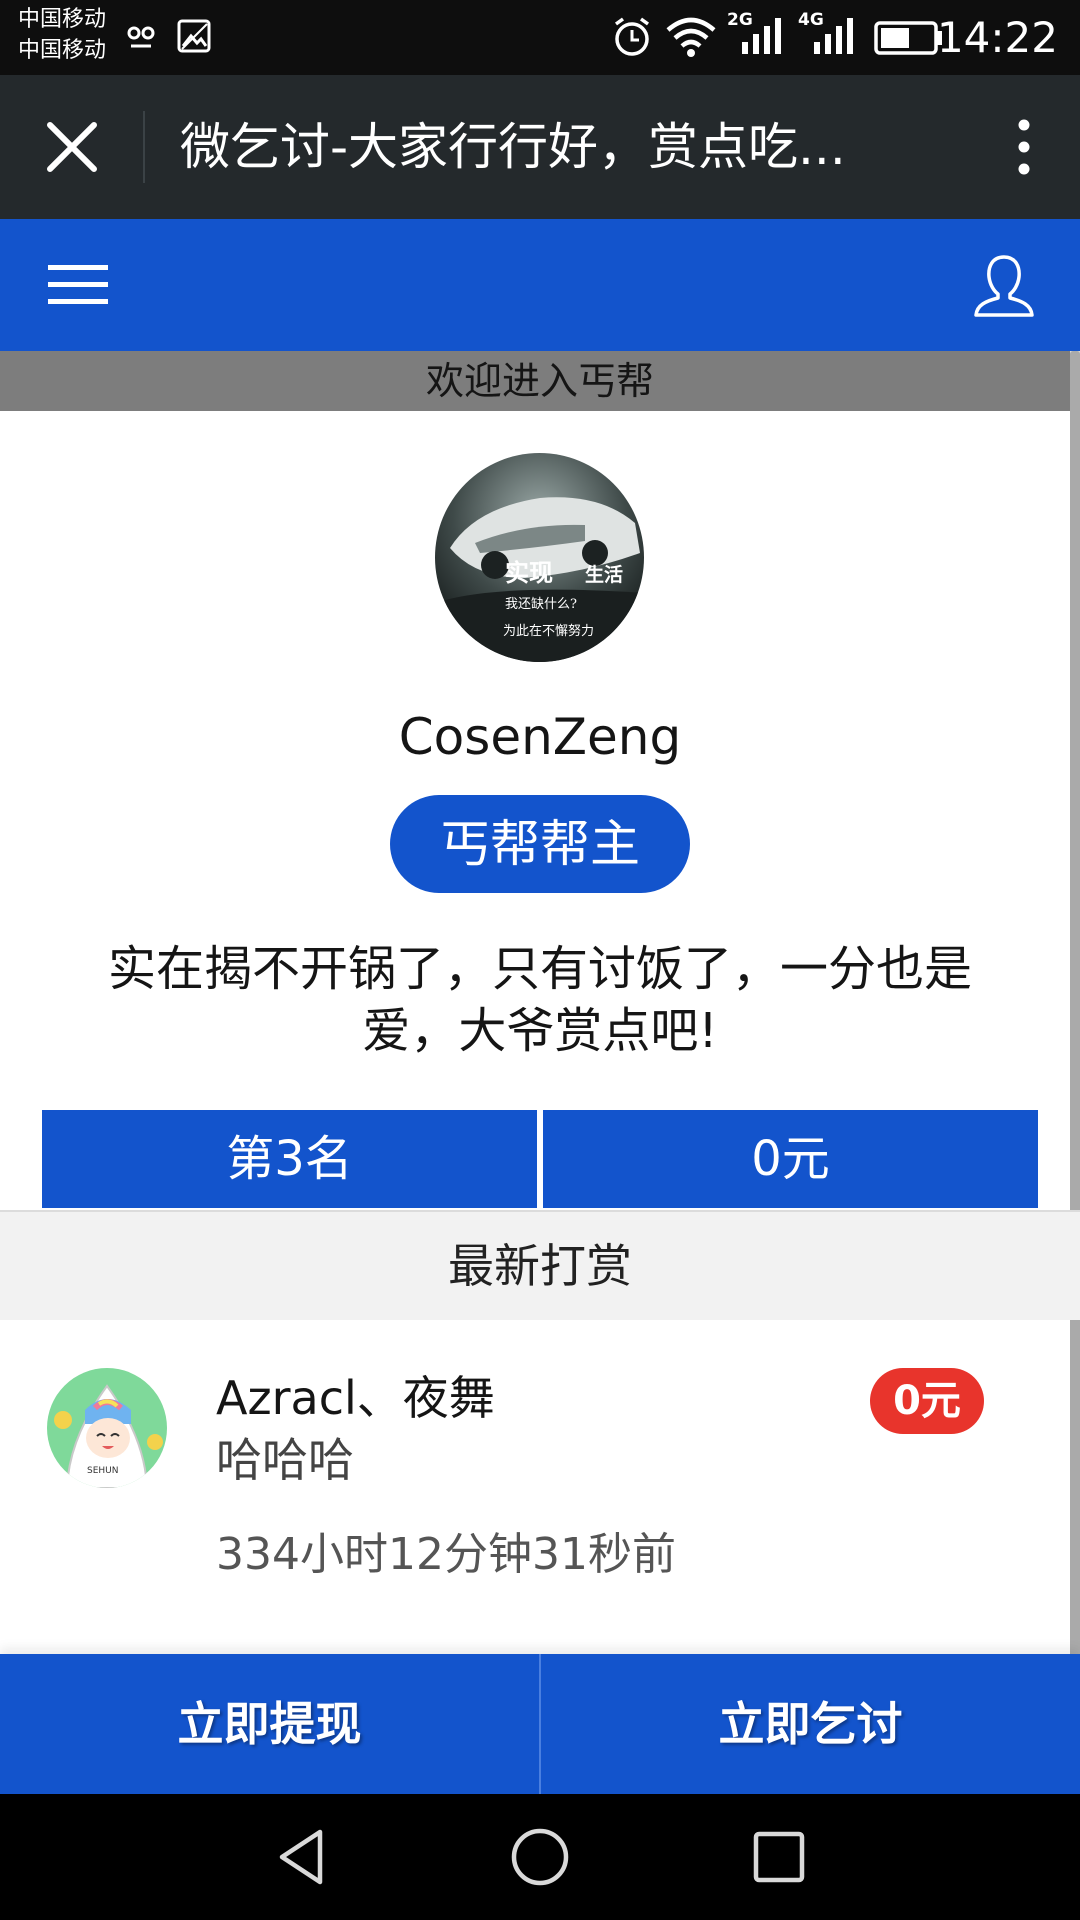 The image size is (1080, 1920). Describe the element at coordinates (269, 1724) in the screenshot. I see `withdraw-button: 立即提现` at that location.